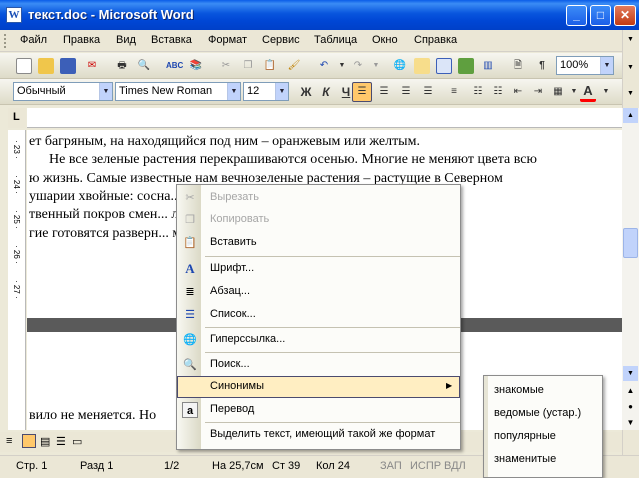 The image size is (639, 478). Describe the element at coordinates (226, 66) in the screenshot. I see `cut-toolbar-icon: ✂` at that location.